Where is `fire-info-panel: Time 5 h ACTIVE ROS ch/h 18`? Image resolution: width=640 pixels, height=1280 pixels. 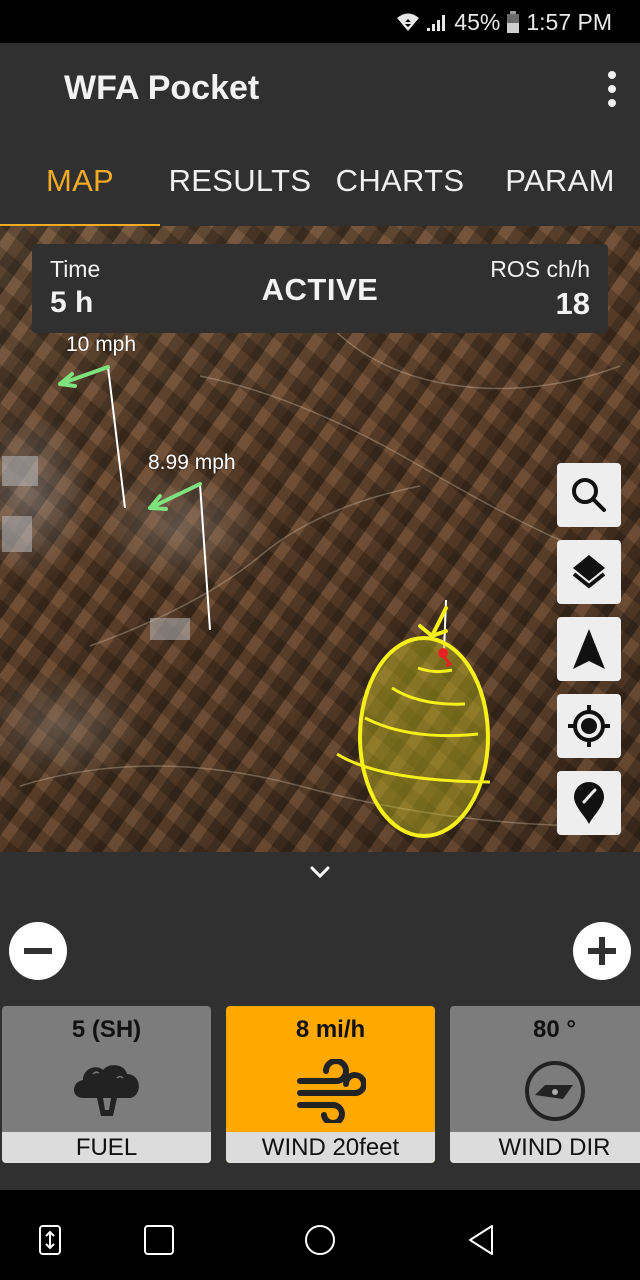 fire-info-panel: Time 5 h ACTIVE ROS ch/h 18 is located at coordinates (320, 288).